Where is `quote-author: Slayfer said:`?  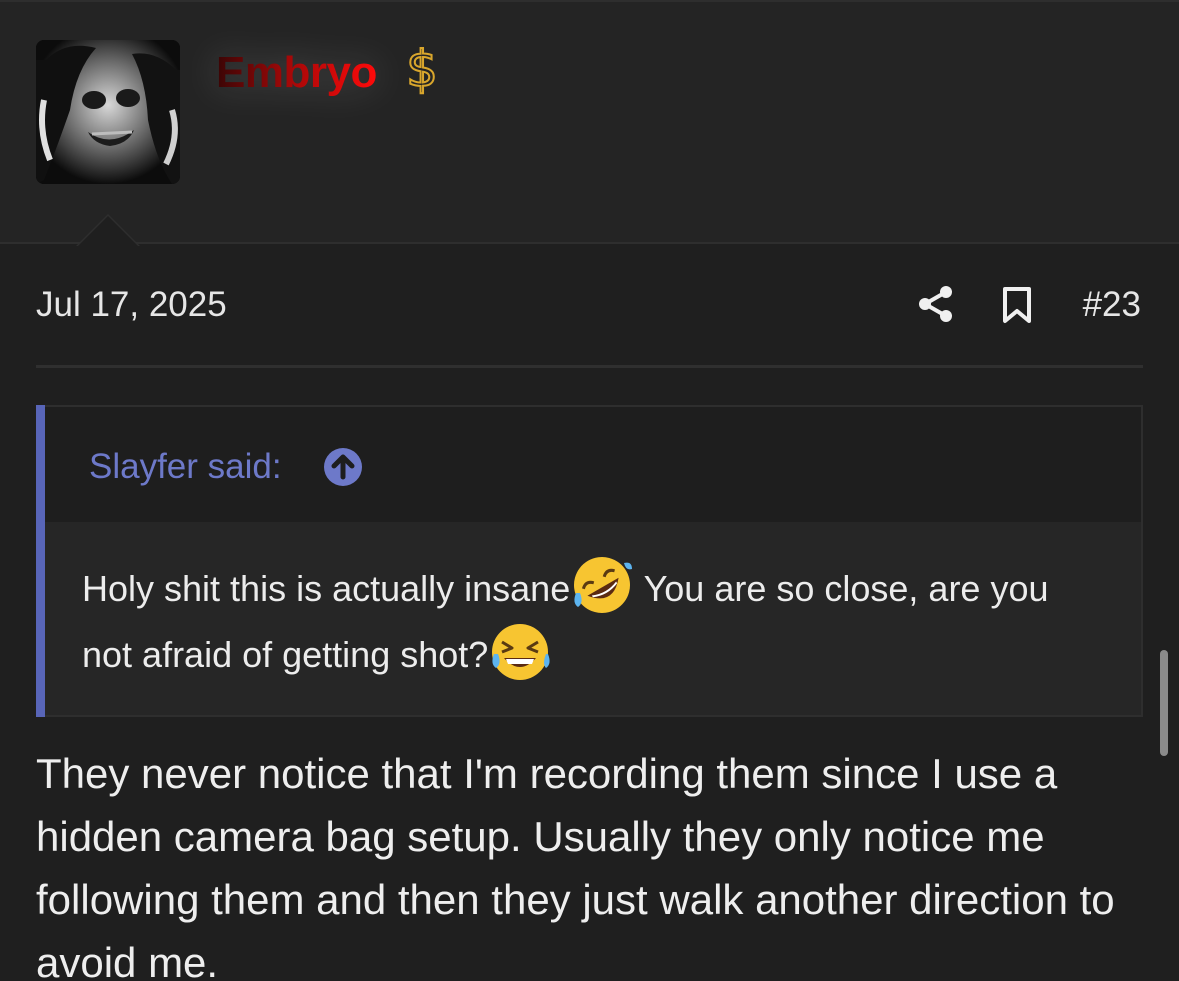
quote-author: Slayfer said: is located at coordinates (185, 467).